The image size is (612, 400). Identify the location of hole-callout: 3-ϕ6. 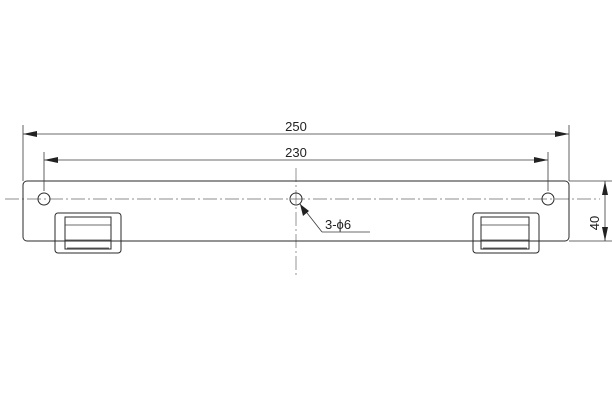
(334, 218).